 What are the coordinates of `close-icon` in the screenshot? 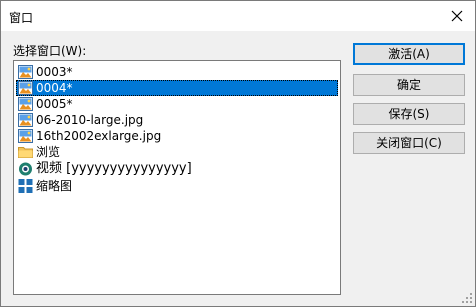 It's located at (457, 16).